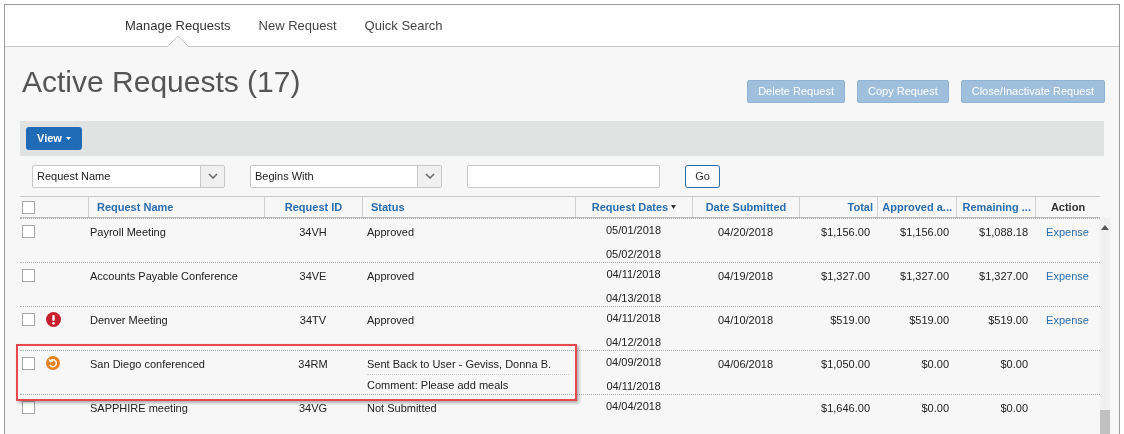 The height and width of the screenshot is (434, 1124). What do you see at coordinates (313, 408) in the screenshot?
I see `table-cell: 34VG` at bounding box center [313, 408].